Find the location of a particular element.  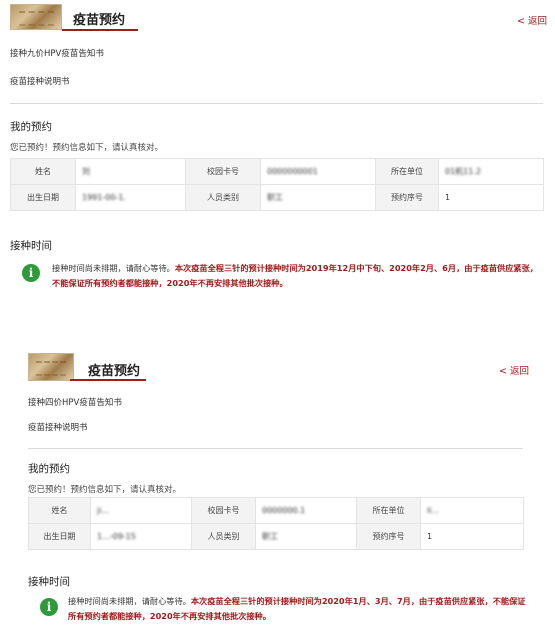

table-row: 姓名 刘 校园卡号 0000000001 所在单位 01机11.2 is located at coordinates (277, 171).